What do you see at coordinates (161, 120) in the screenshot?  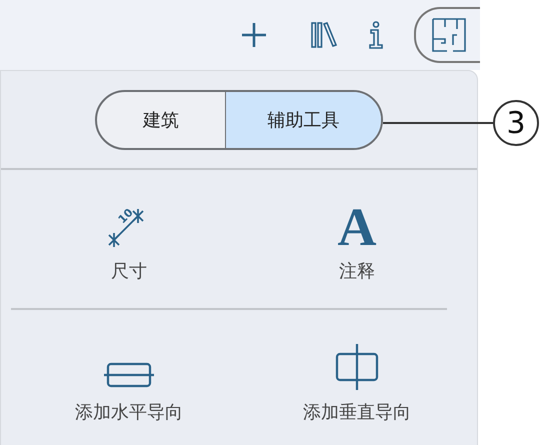 I see `segment-tab: 建筑` at bounding box center [161, 120].